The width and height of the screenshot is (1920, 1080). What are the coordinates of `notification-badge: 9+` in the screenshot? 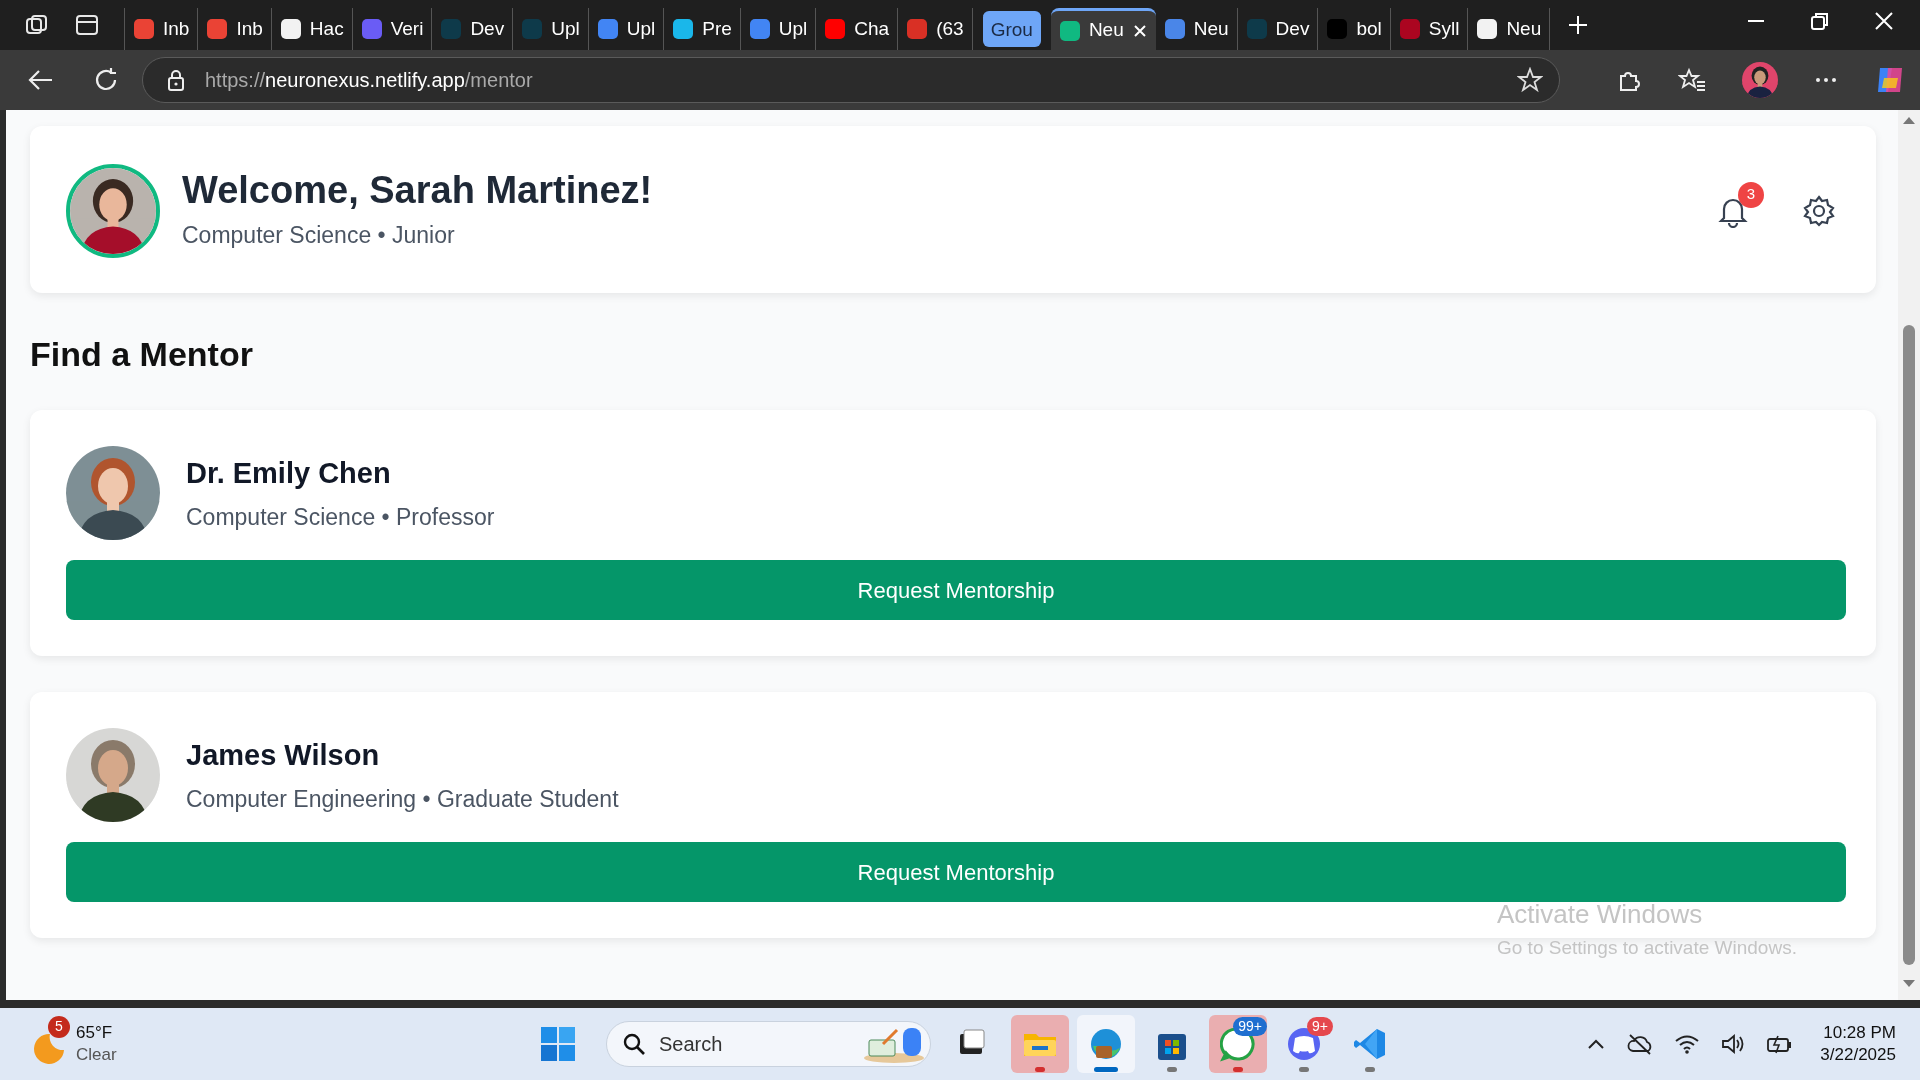 It's located at (1320, 1026).